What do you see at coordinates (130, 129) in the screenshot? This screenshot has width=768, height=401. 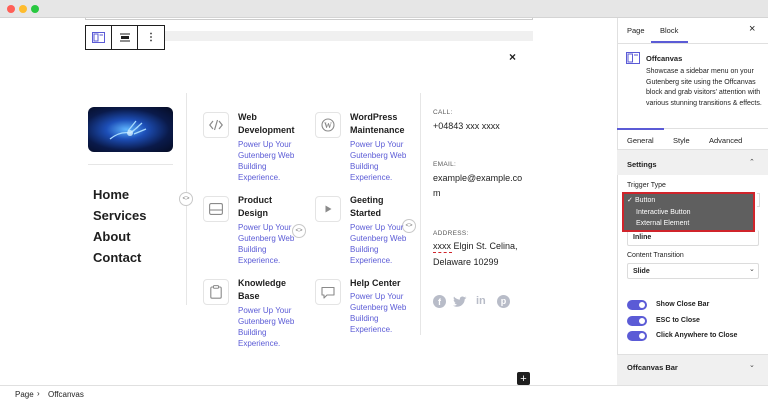 I see `logo-image` at bounding box center [130, 129].